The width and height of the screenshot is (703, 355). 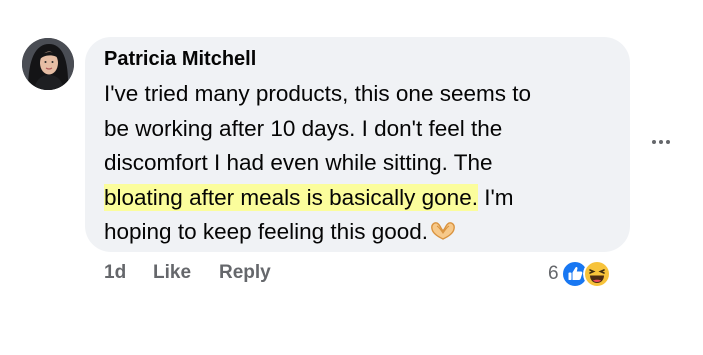 I want to click on comment-line-rest: I'm, so click(x=495, y=197).